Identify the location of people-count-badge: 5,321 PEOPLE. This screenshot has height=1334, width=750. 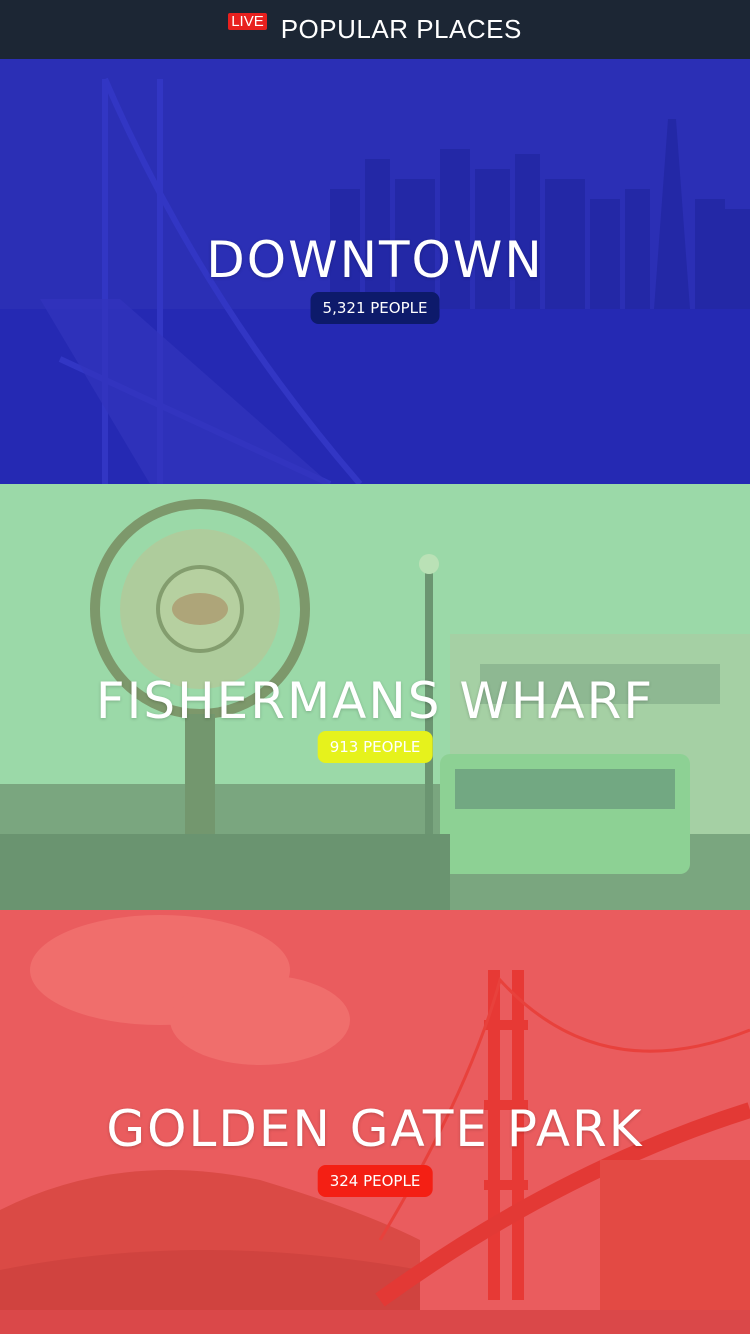
(375, 308).